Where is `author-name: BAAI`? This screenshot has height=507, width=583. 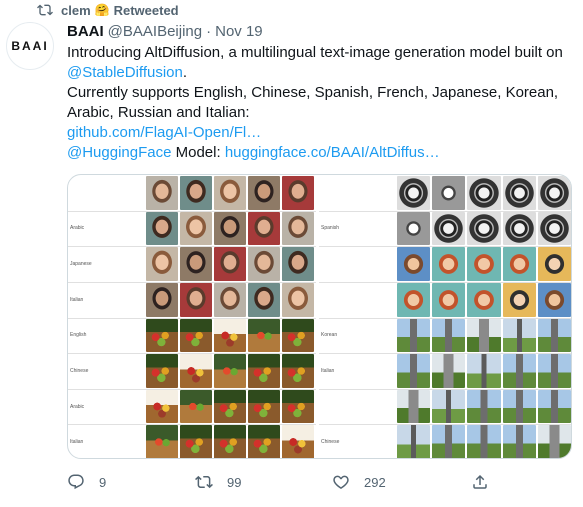
author-name: BAAI is located at coordinates (85, 31).